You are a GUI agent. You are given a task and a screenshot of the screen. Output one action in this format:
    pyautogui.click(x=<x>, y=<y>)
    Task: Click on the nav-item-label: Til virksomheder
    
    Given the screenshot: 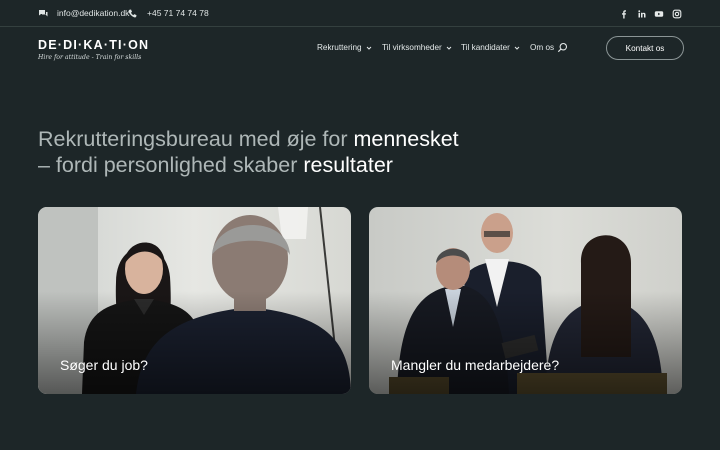 What is the action you would take?
    pyautogui.click(x=412, y=47)
    